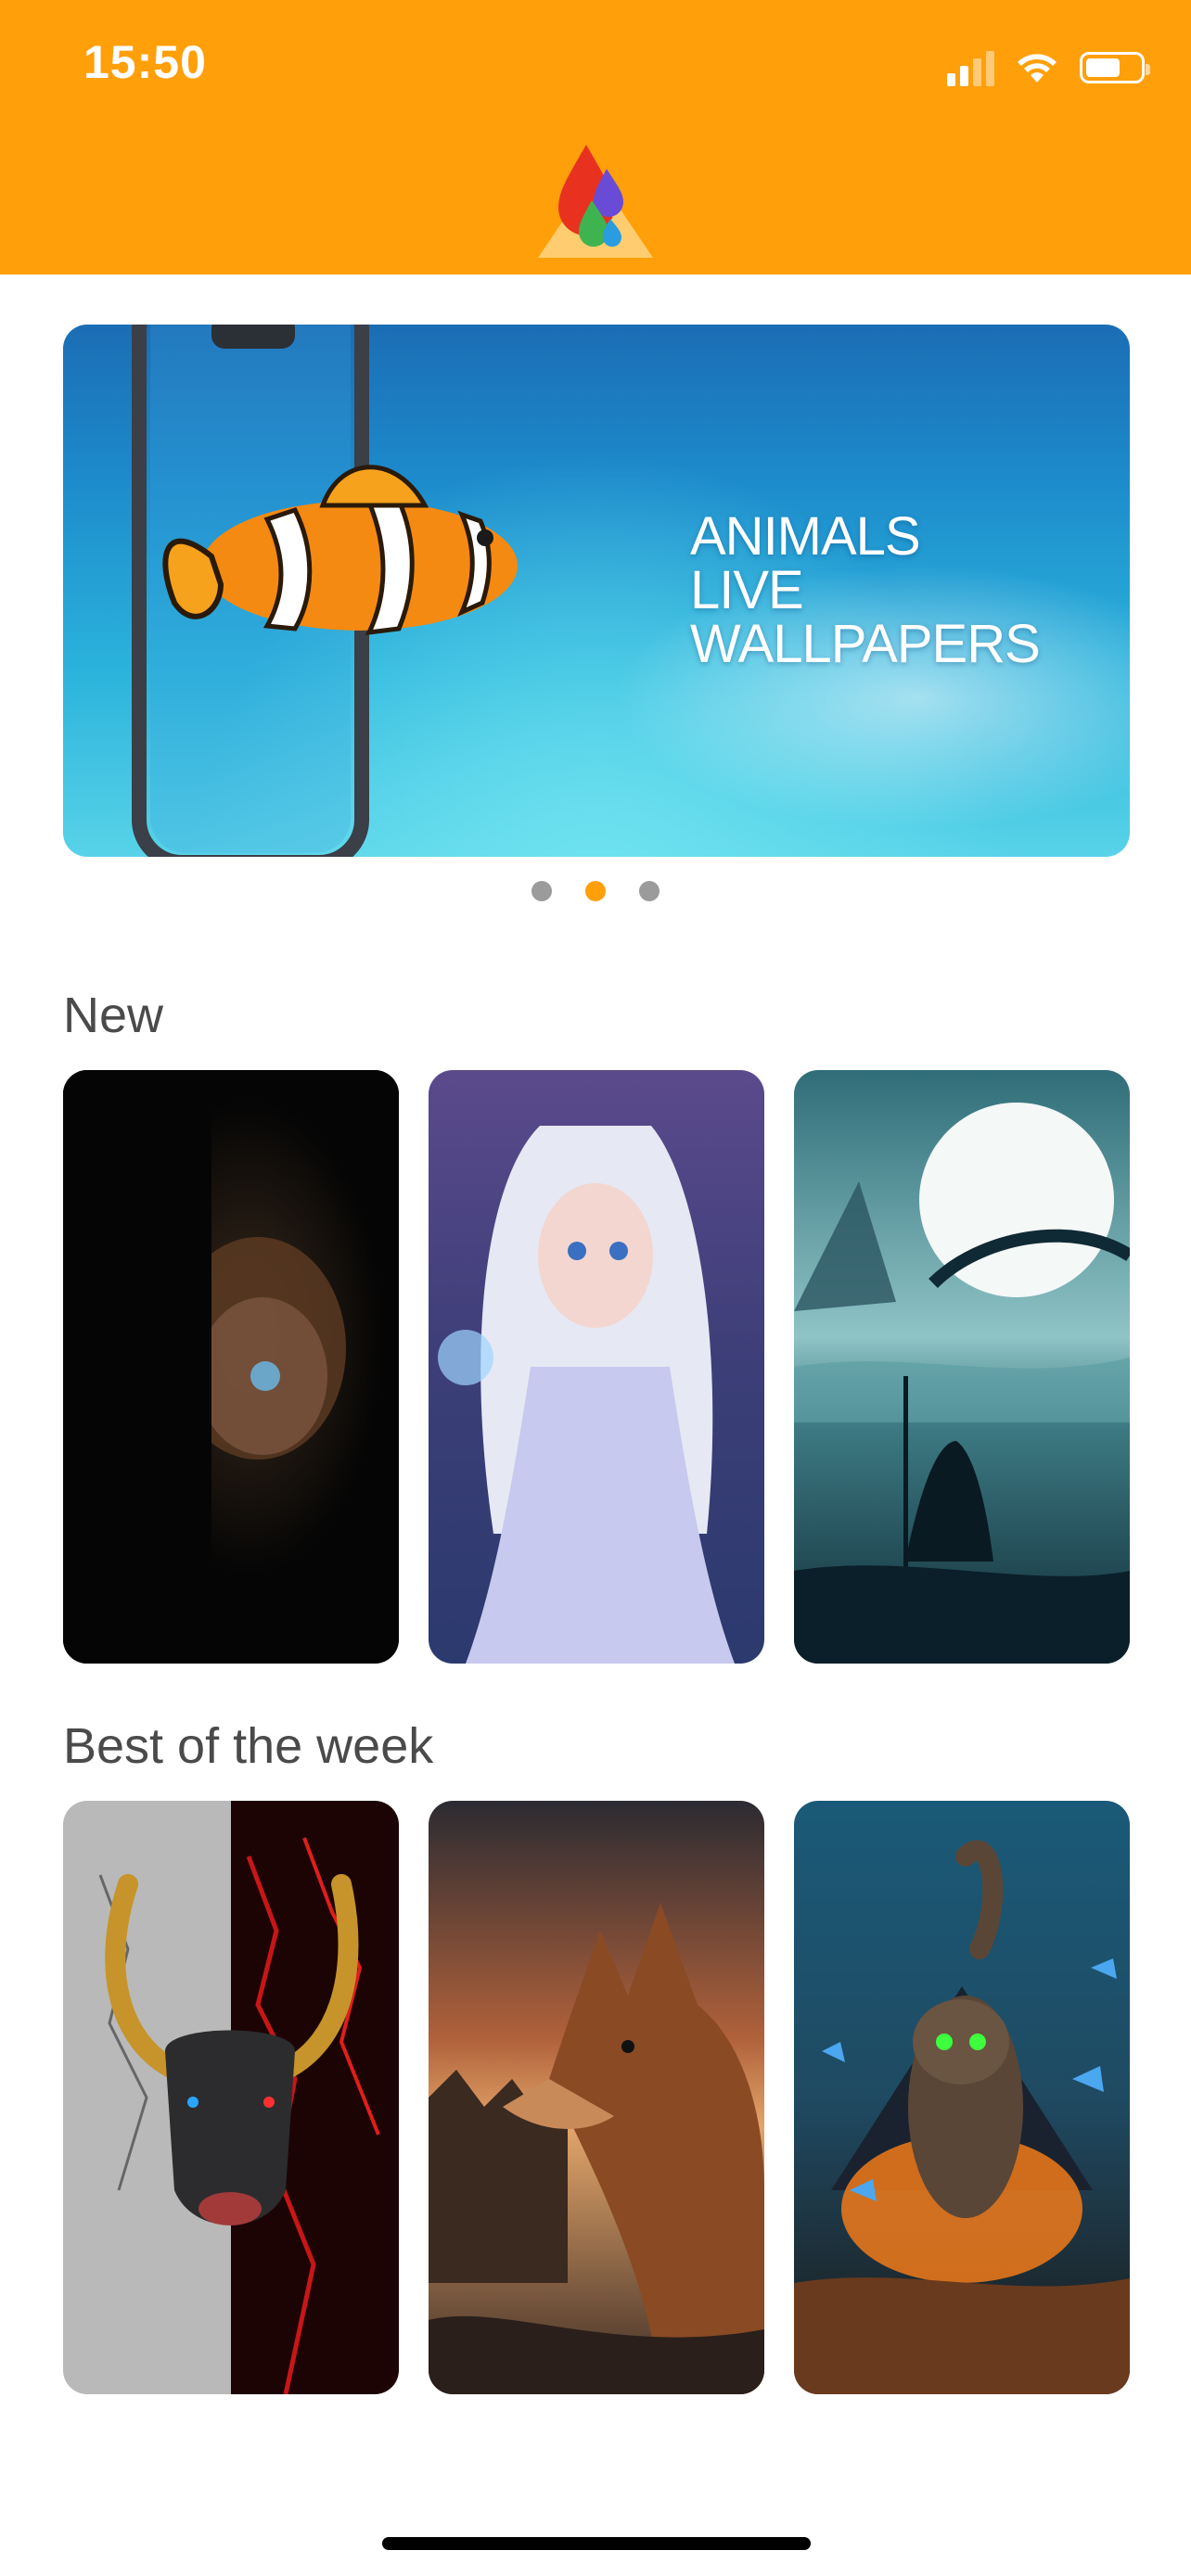  What do you see at coordinates (248, 1746) in the screenshot?
I see `section-title-best-of-week: Best of the week` at bounding box center [248, 1746].